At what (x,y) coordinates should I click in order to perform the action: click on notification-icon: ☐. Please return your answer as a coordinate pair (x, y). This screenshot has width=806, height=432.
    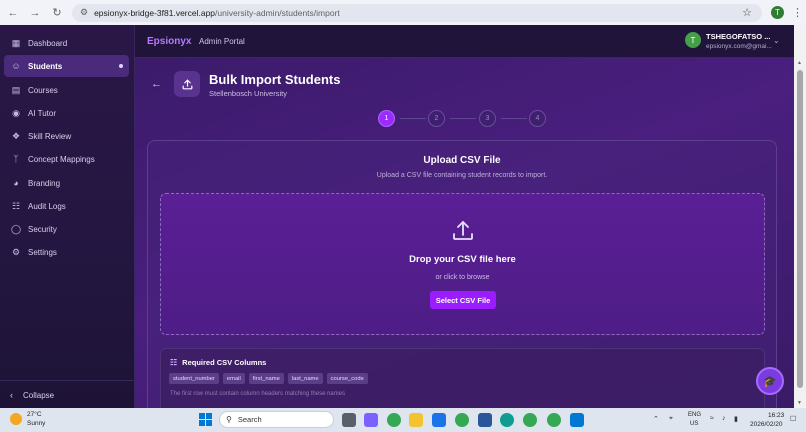
    Looking at the image, I should click on (793, 419).